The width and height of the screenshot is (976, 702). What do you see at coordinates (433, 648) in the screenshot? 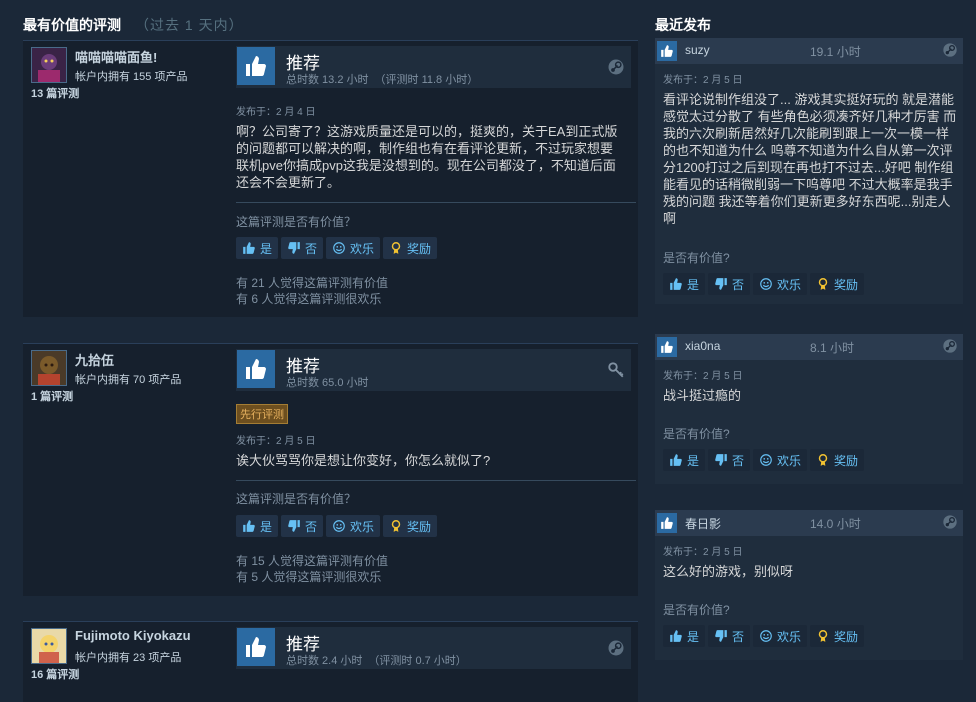
I see `review-header: 推荐 总时数 2.4 小时 （评测时 0.7 小时）` at bounding box center [433, 648].